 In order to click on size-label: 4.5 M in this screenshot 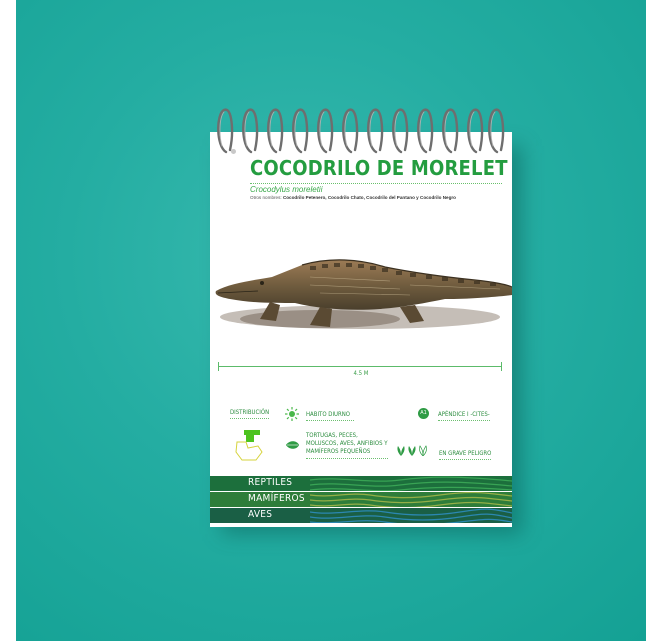, I will do `click(361, 373)`.